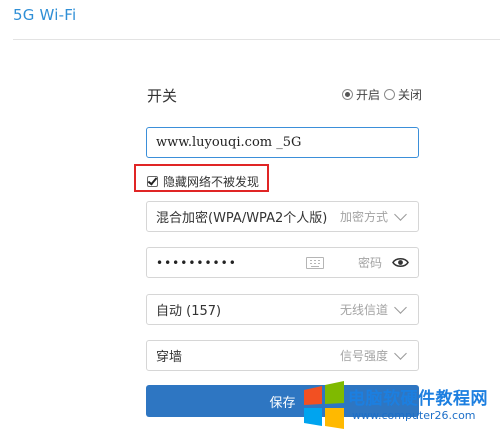  Describe the element at coordinates (400, 262) in the screenshot. I see `eye-icon` at that location.